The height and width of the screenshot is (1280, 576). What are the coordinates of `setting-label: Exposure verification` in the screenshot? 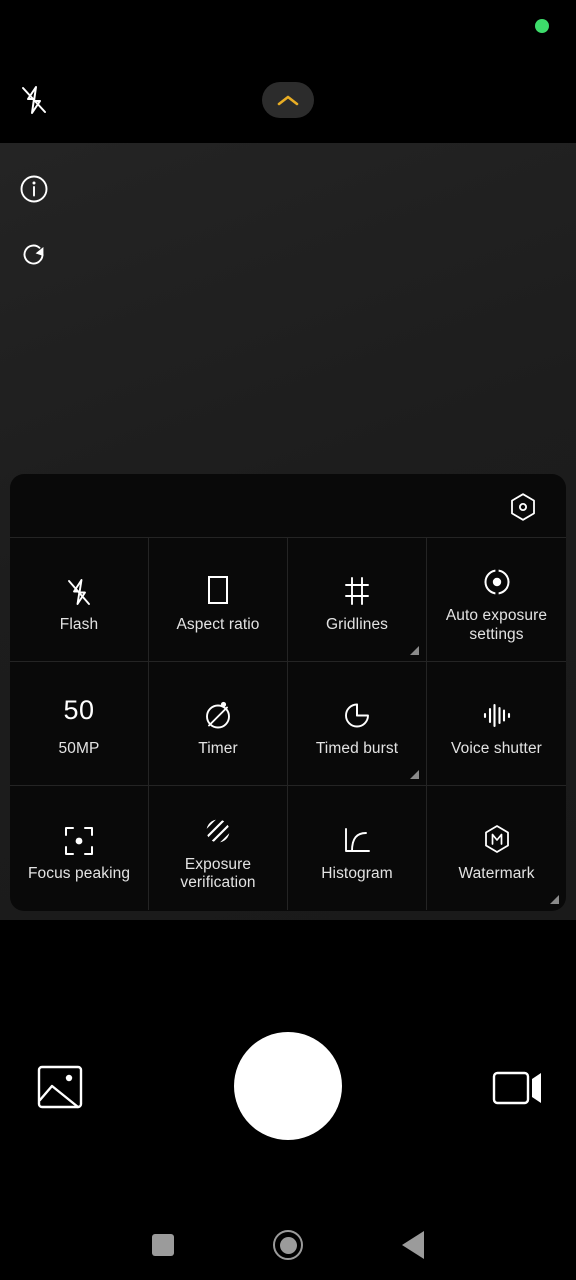 It's located at (218, 873).